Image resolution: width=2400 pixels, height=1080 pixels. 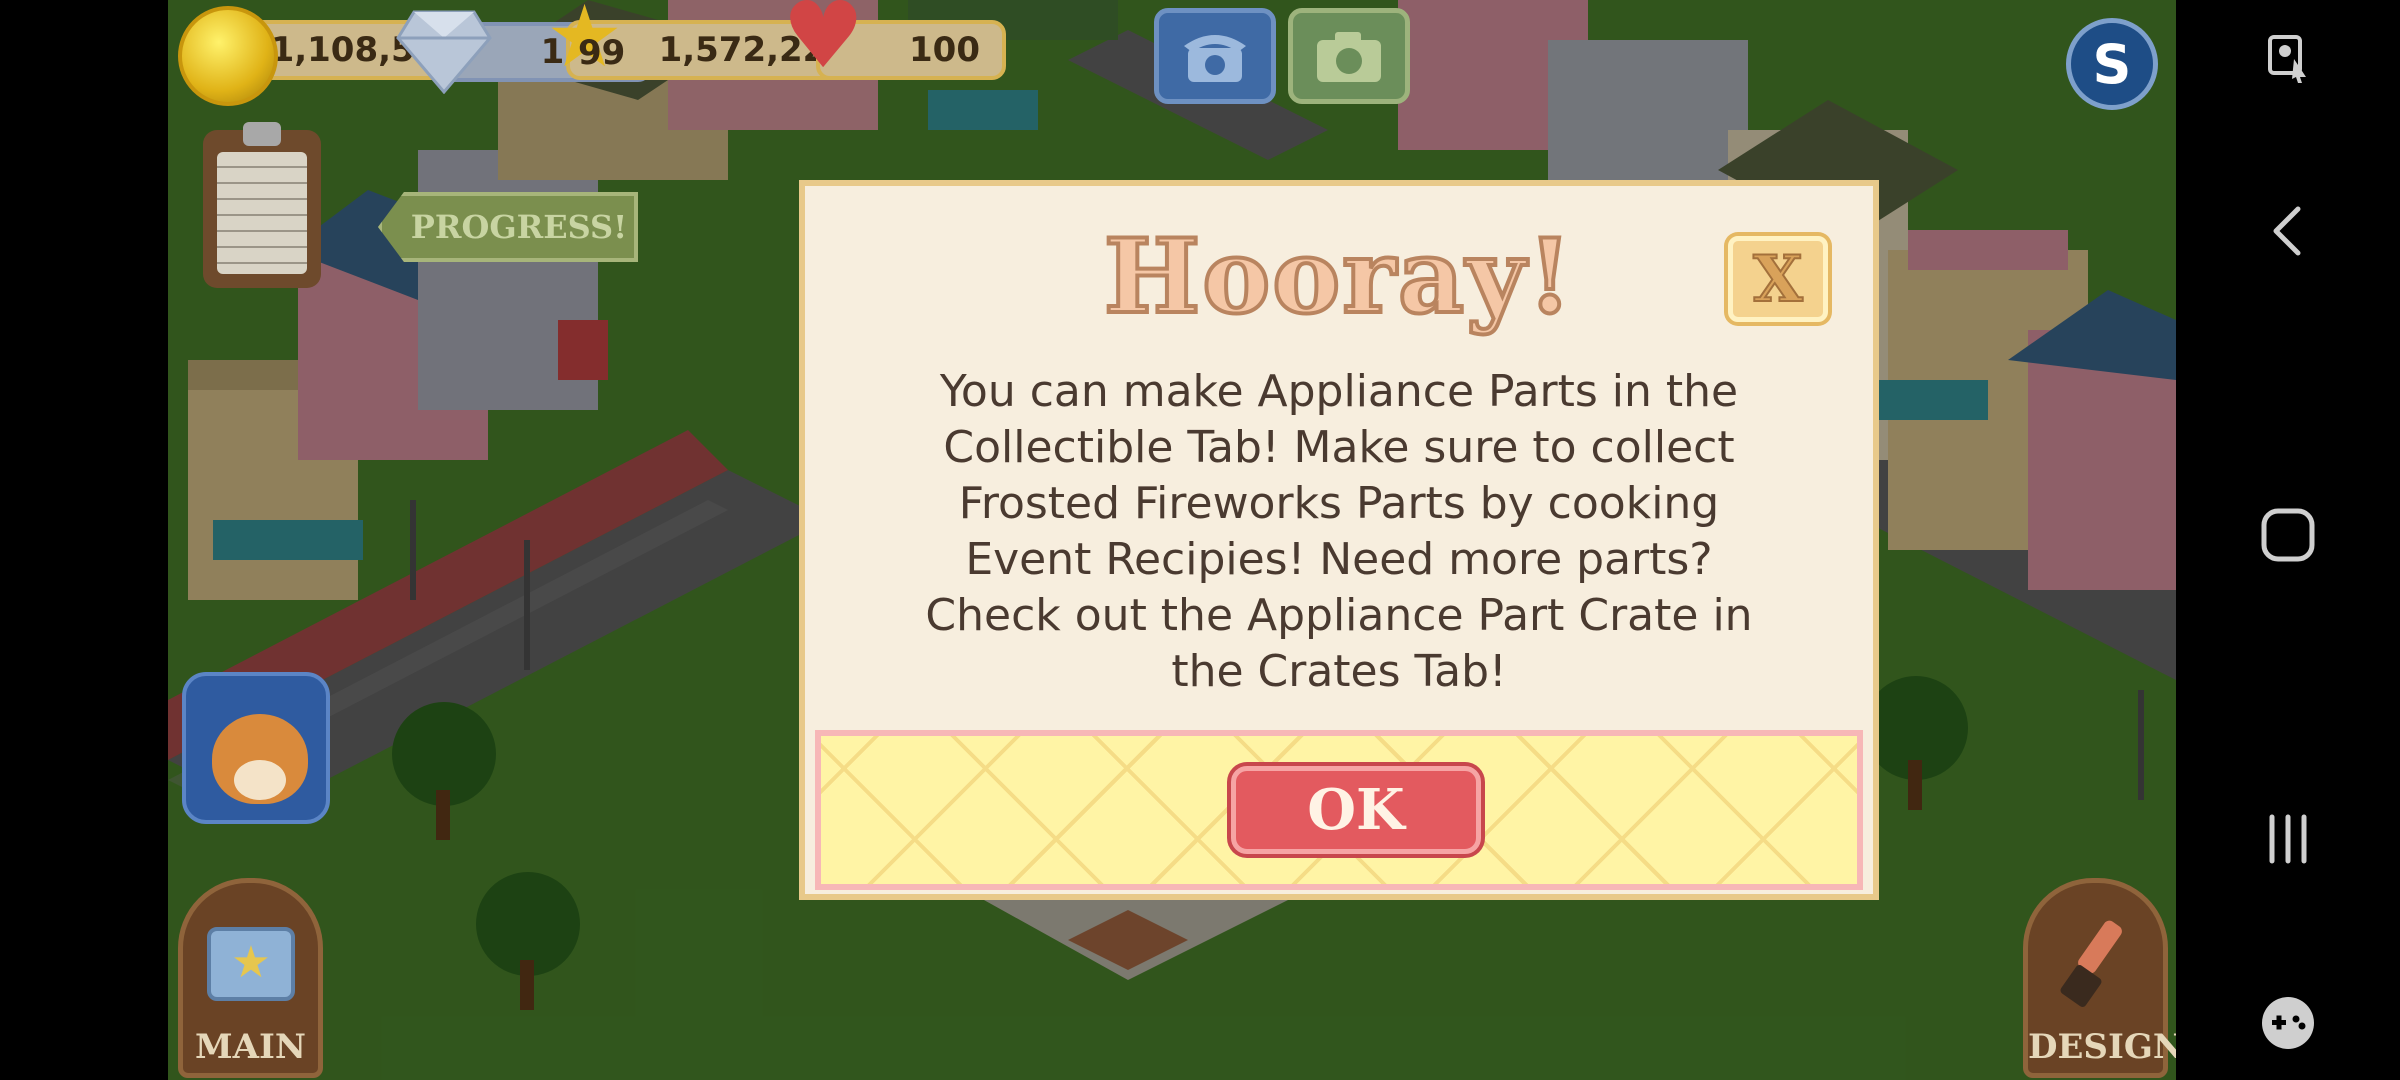 What do you see at coordinates (256, 748) in the screenshot?
I see `dog-game-button` at bounding box center [256, 748].